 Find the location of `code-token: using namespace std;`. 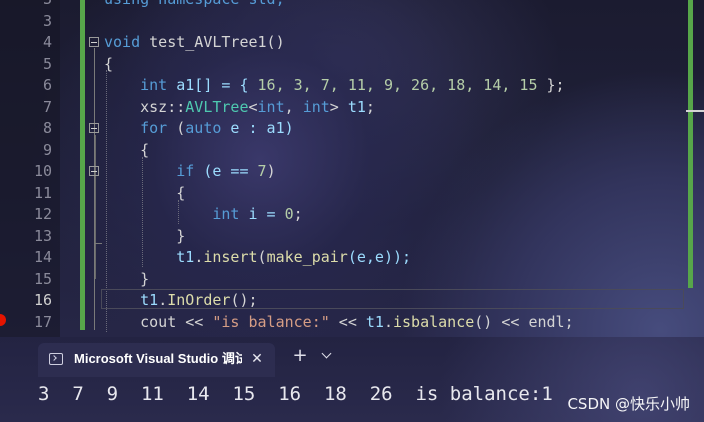

code-token: using namespace std; is located at coordinates (194, 4).